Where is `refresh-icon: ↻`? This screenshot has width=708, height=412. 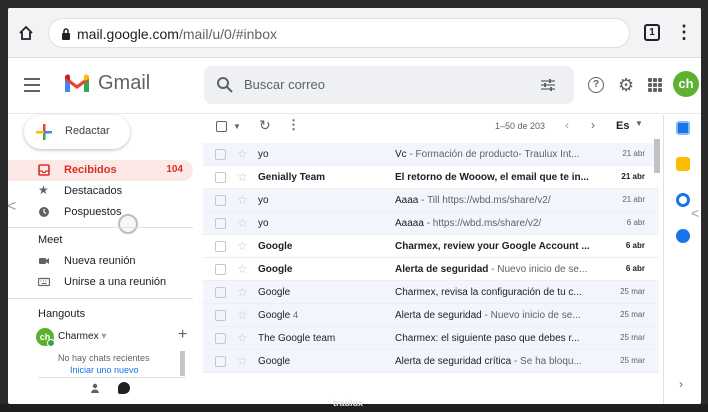 refresh-icon: ↻ is located at coordinates (265, 125).